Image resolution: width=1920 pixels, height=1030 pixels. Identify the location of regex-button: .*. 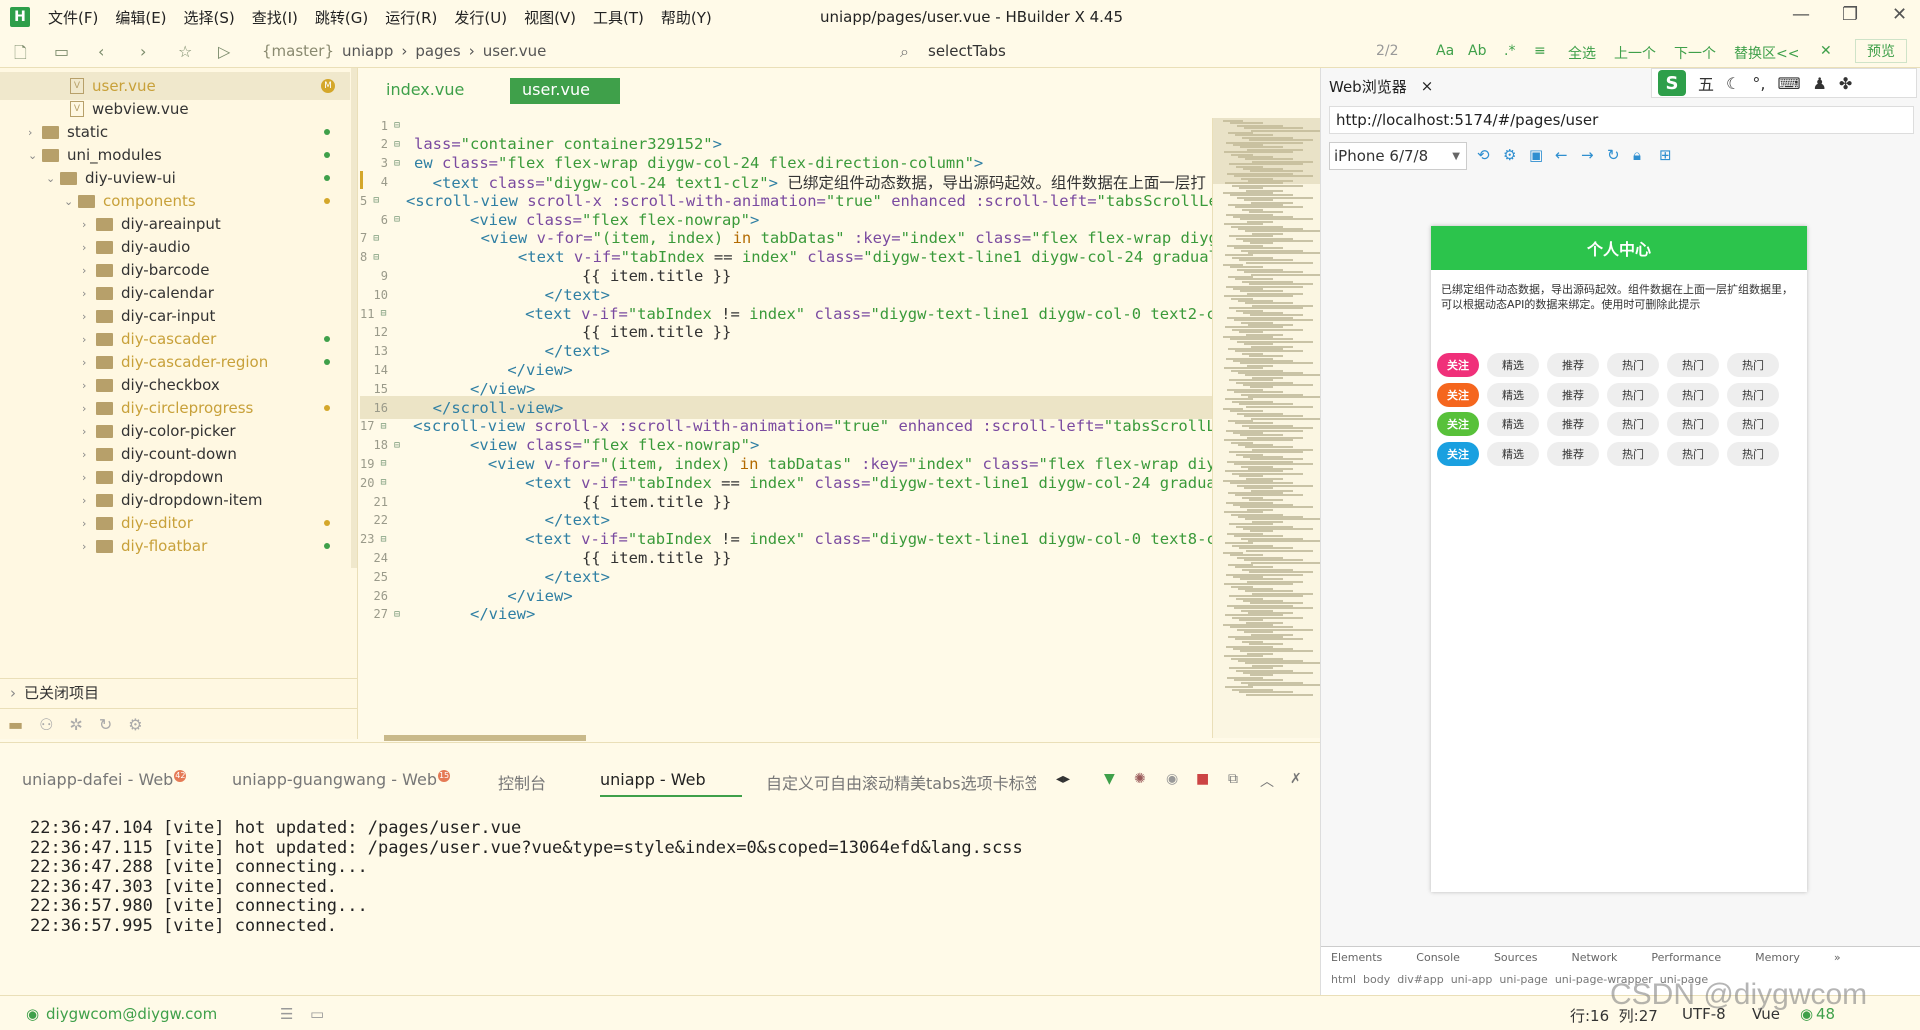
(1509, 51).